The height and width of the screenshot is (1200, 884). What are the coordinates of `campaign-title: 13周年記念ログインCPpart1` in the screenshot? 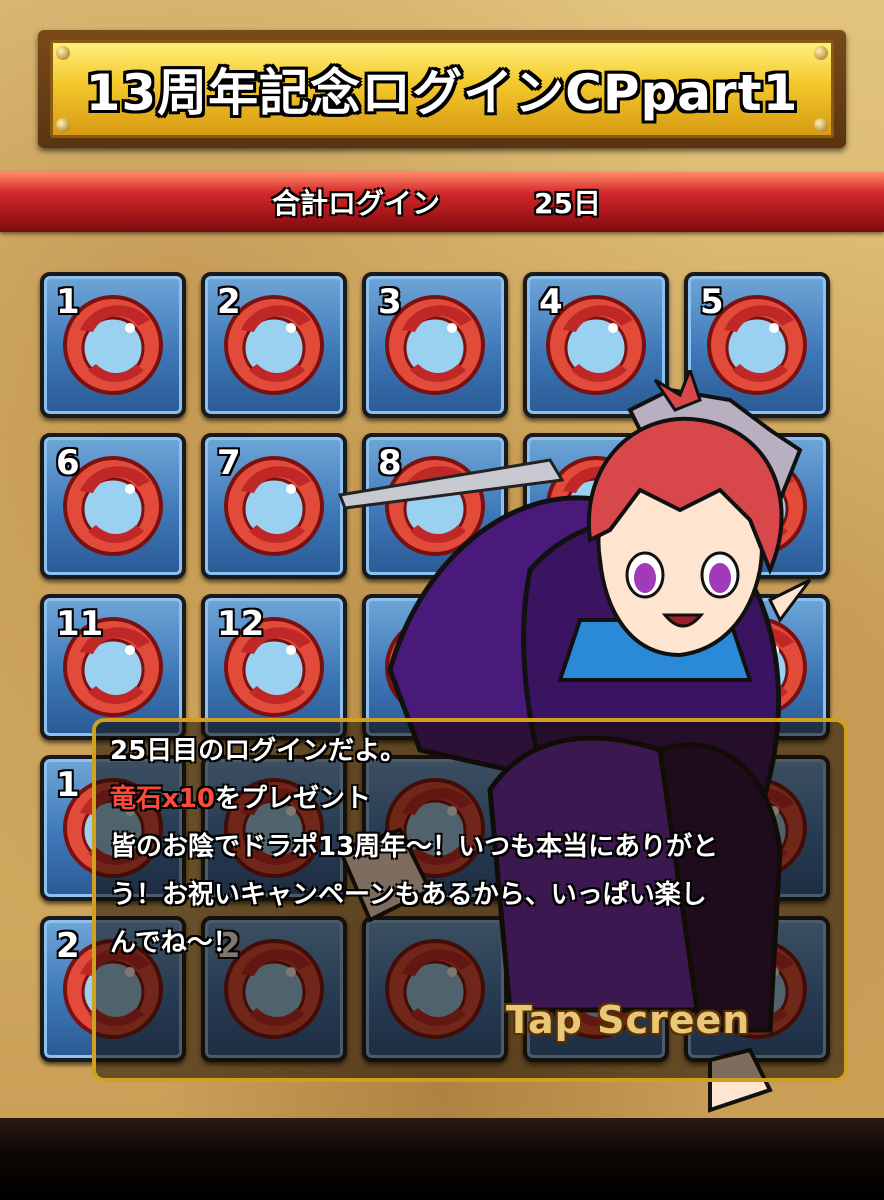 It's located at (442, 93).